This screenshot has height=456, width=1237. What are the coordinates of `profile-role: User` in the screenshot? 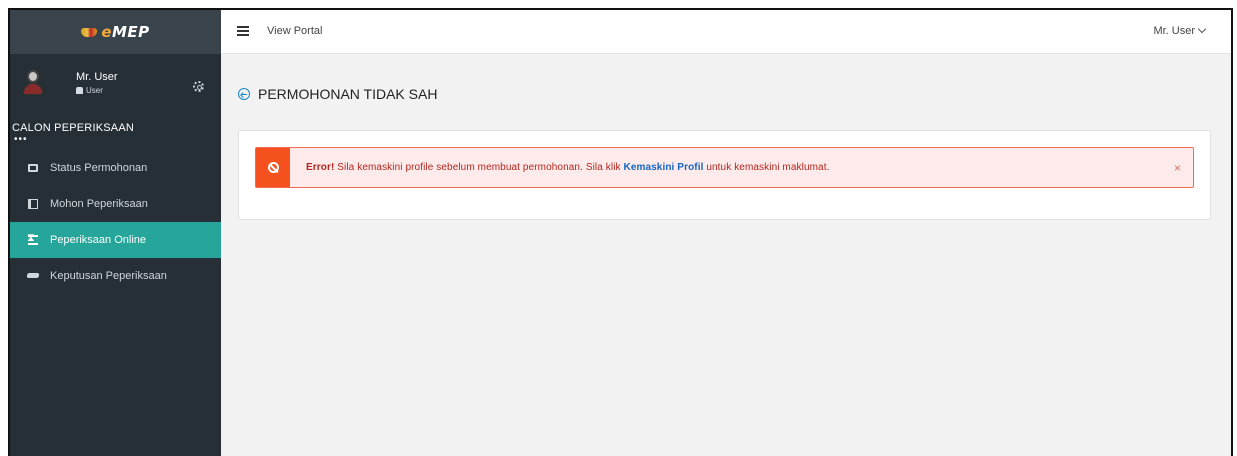 It's located at (89, 90).